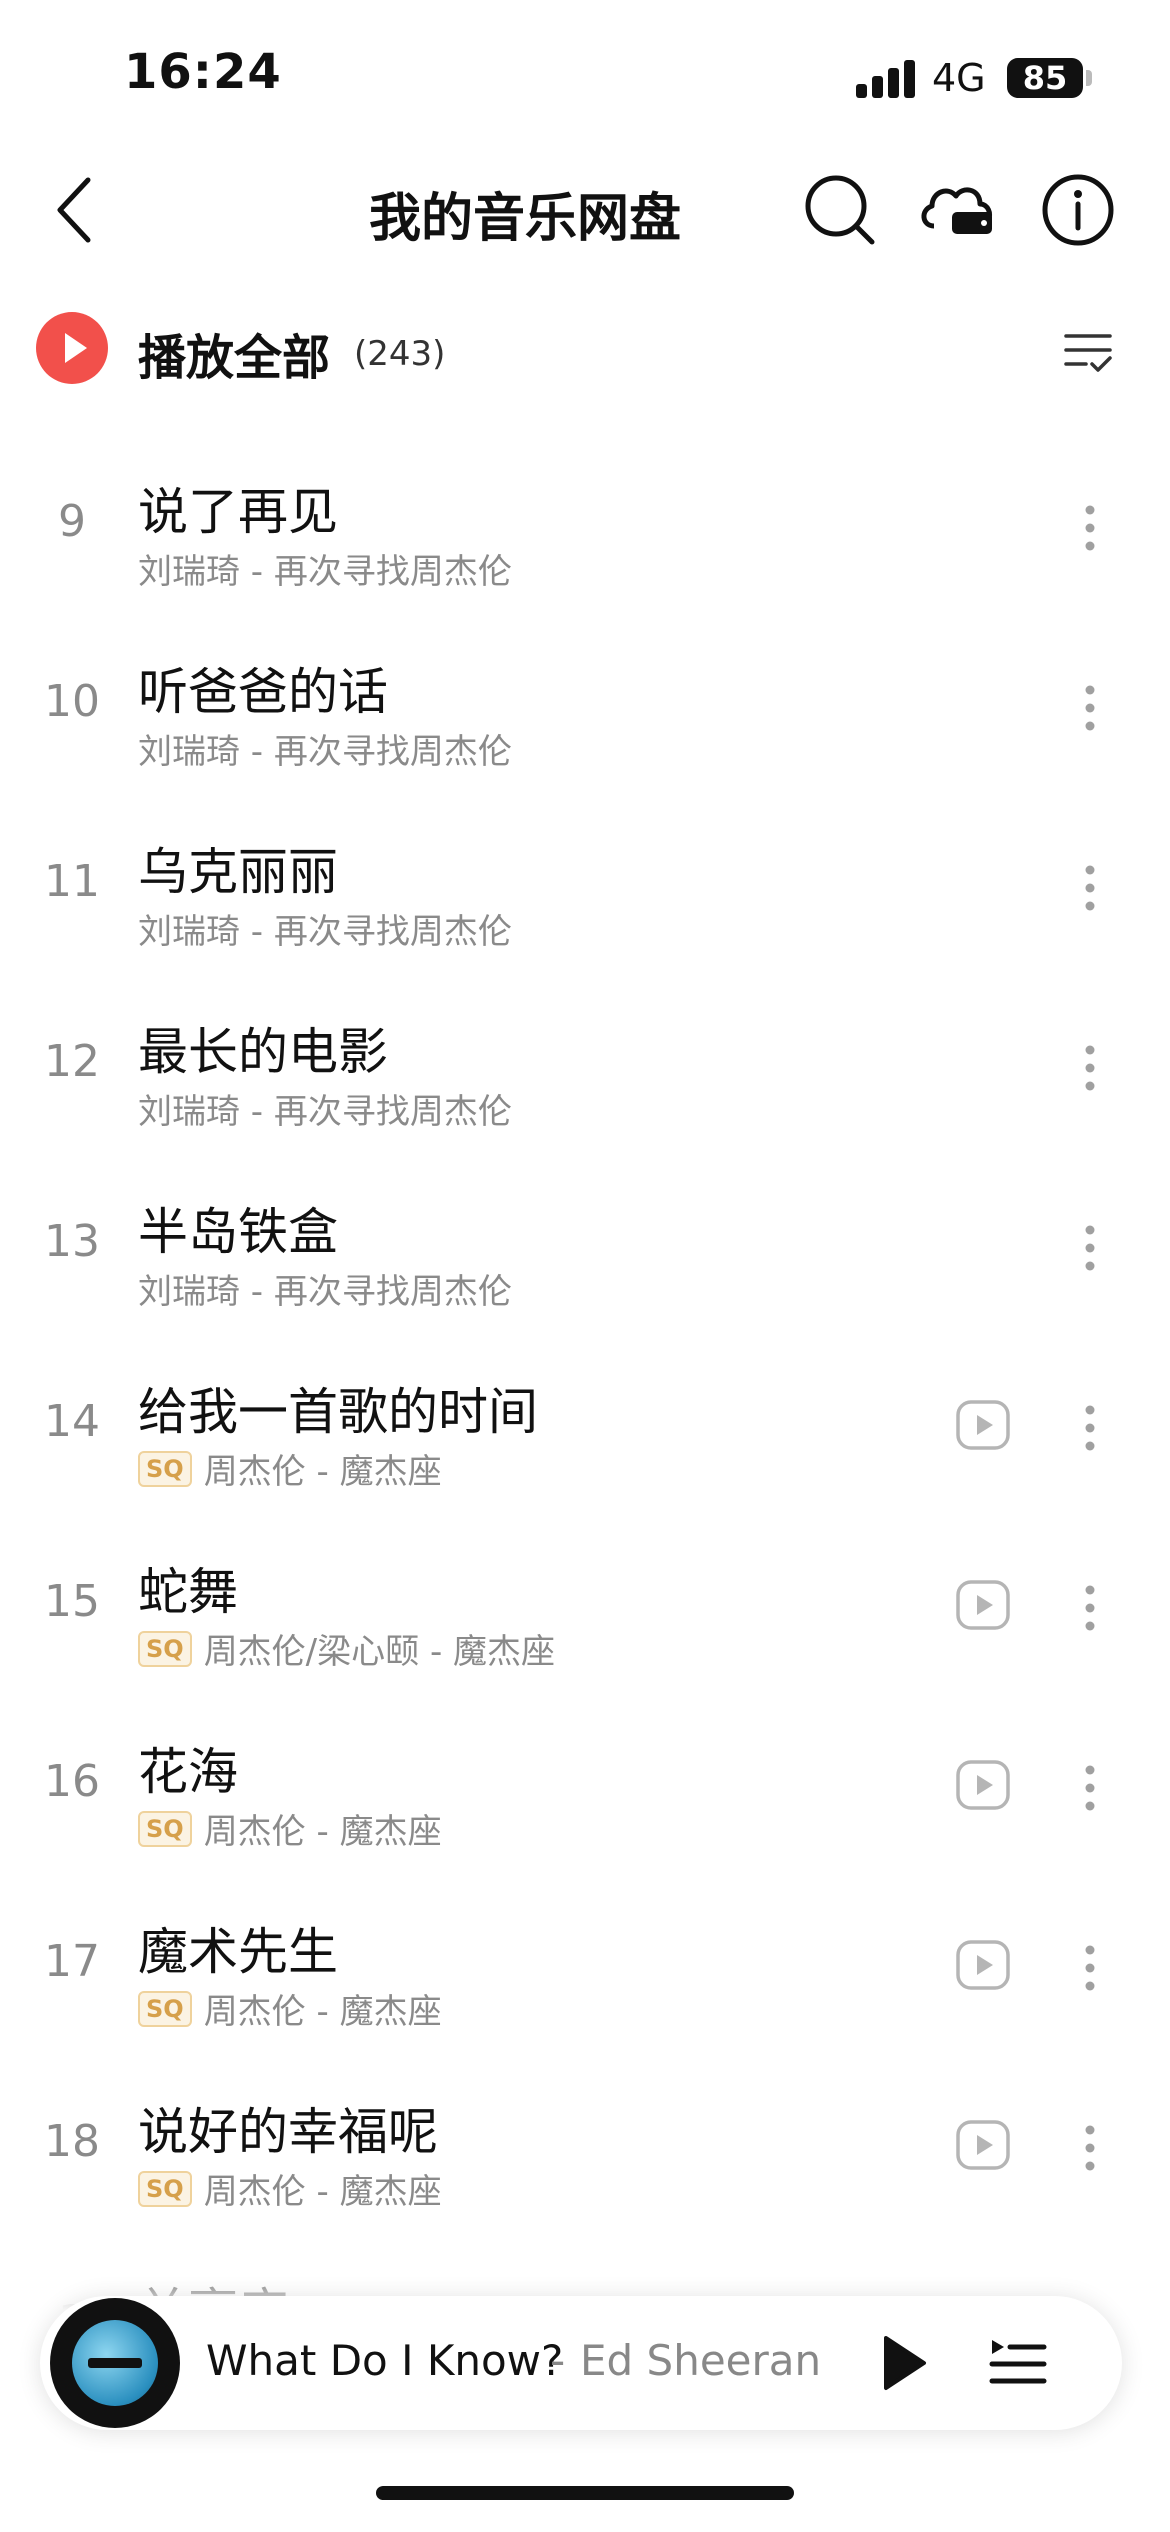 This screenshot has width=1170, height=2532. Describe the element at coordinates (263, 692) in the screenshot. I see `song-title: 听爸爸的话` at that location.